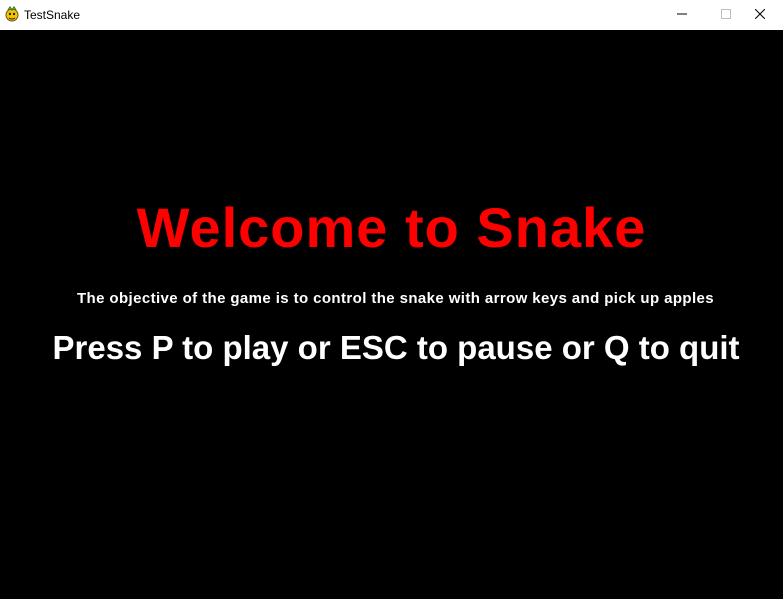 This screenshot has width=783, height=599. Describe the element at coordinates (12, 13) in the screenshot. I see `pygame-snake-icon` at that location.